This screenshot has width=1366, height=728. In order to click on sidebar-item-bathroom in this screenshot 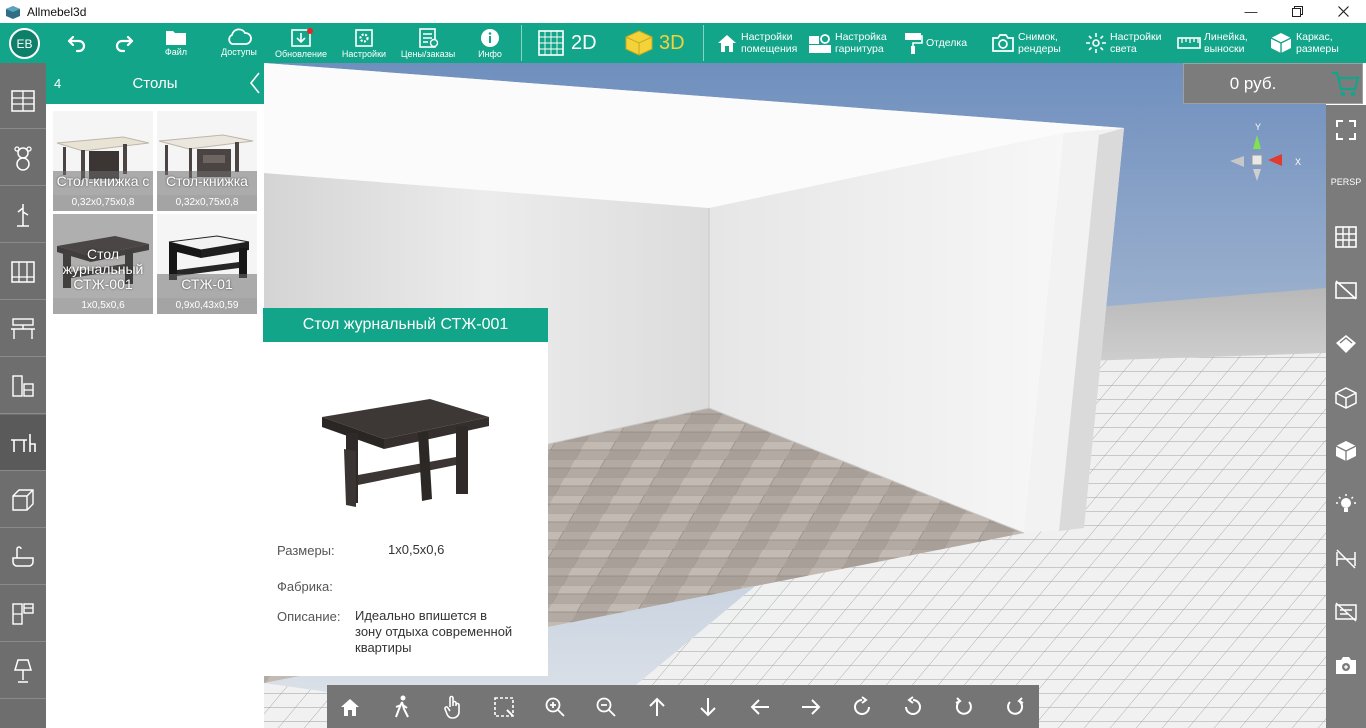, I will do `click(23, 557)`.